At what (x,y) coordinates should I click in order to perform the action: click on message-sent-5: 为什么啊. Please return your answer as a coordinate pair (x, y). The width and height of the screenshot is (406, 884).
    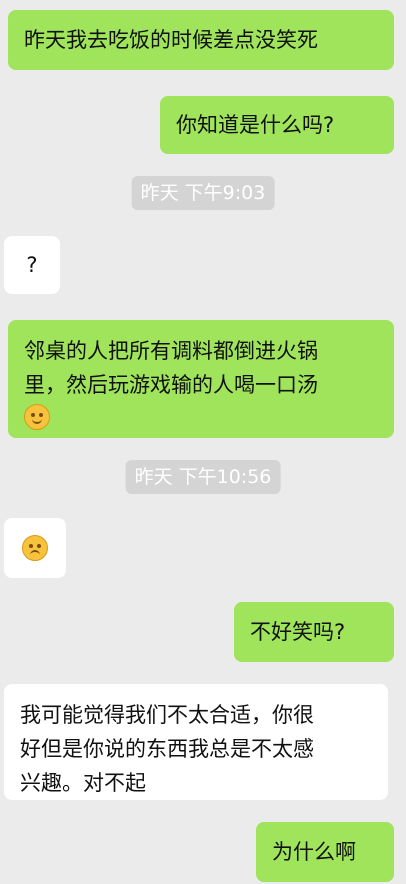
    Looking at the image, I should click on (325, 852).